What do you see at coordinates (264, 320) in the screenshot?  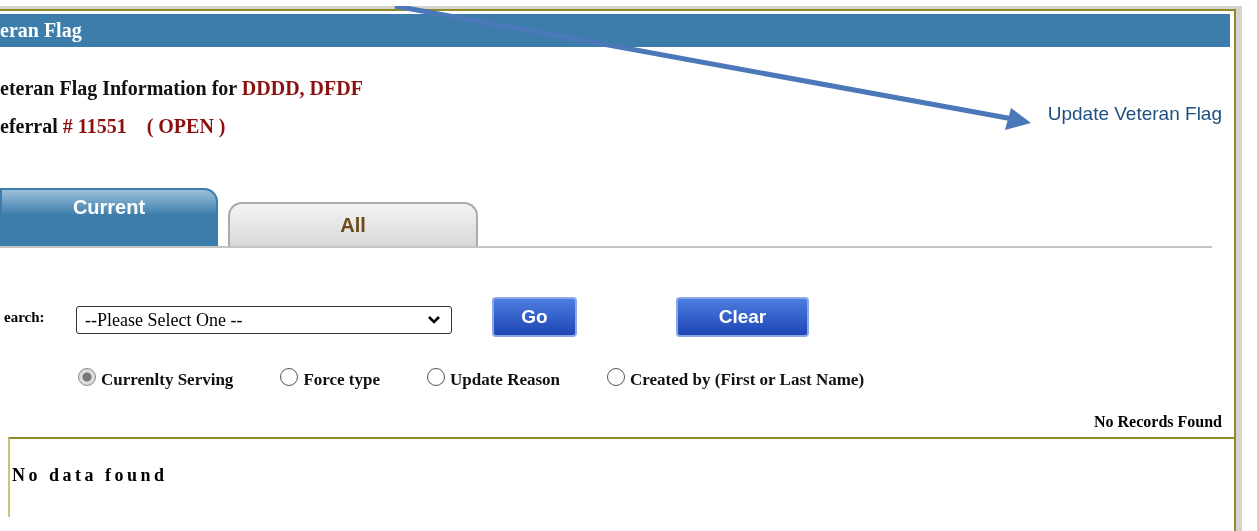 I see `search-dropdown: --Please Select One --` at bounding box center [264, 320].